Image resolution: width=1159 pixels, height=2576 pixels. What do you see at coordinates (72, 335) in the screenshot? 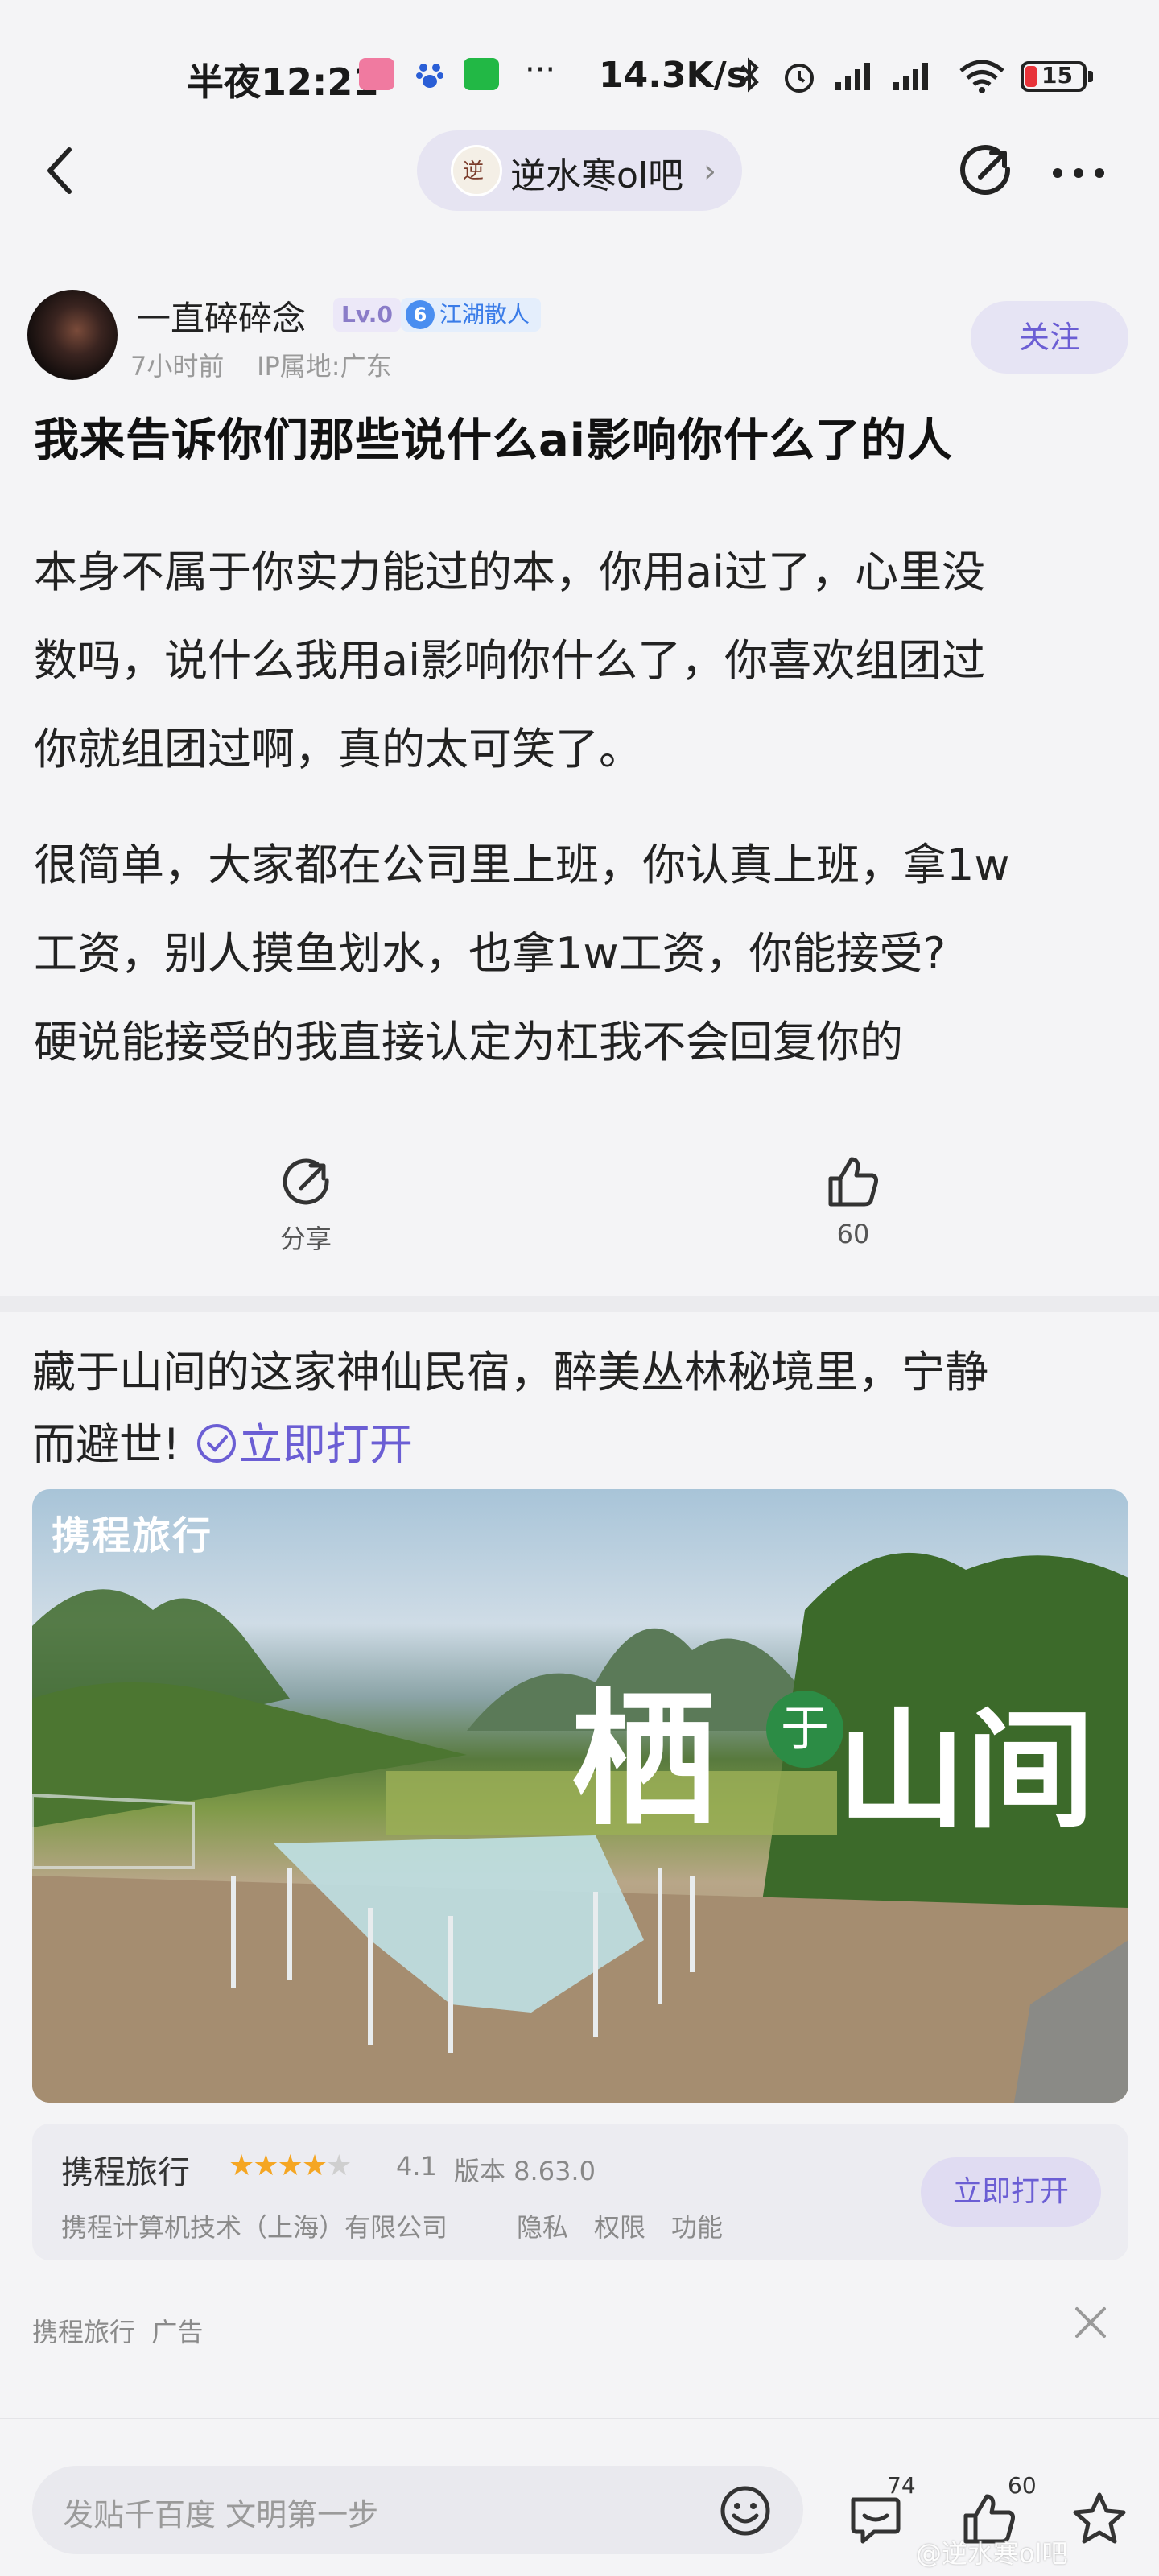
I see `author-avatar` at bounding box center [72, 335].